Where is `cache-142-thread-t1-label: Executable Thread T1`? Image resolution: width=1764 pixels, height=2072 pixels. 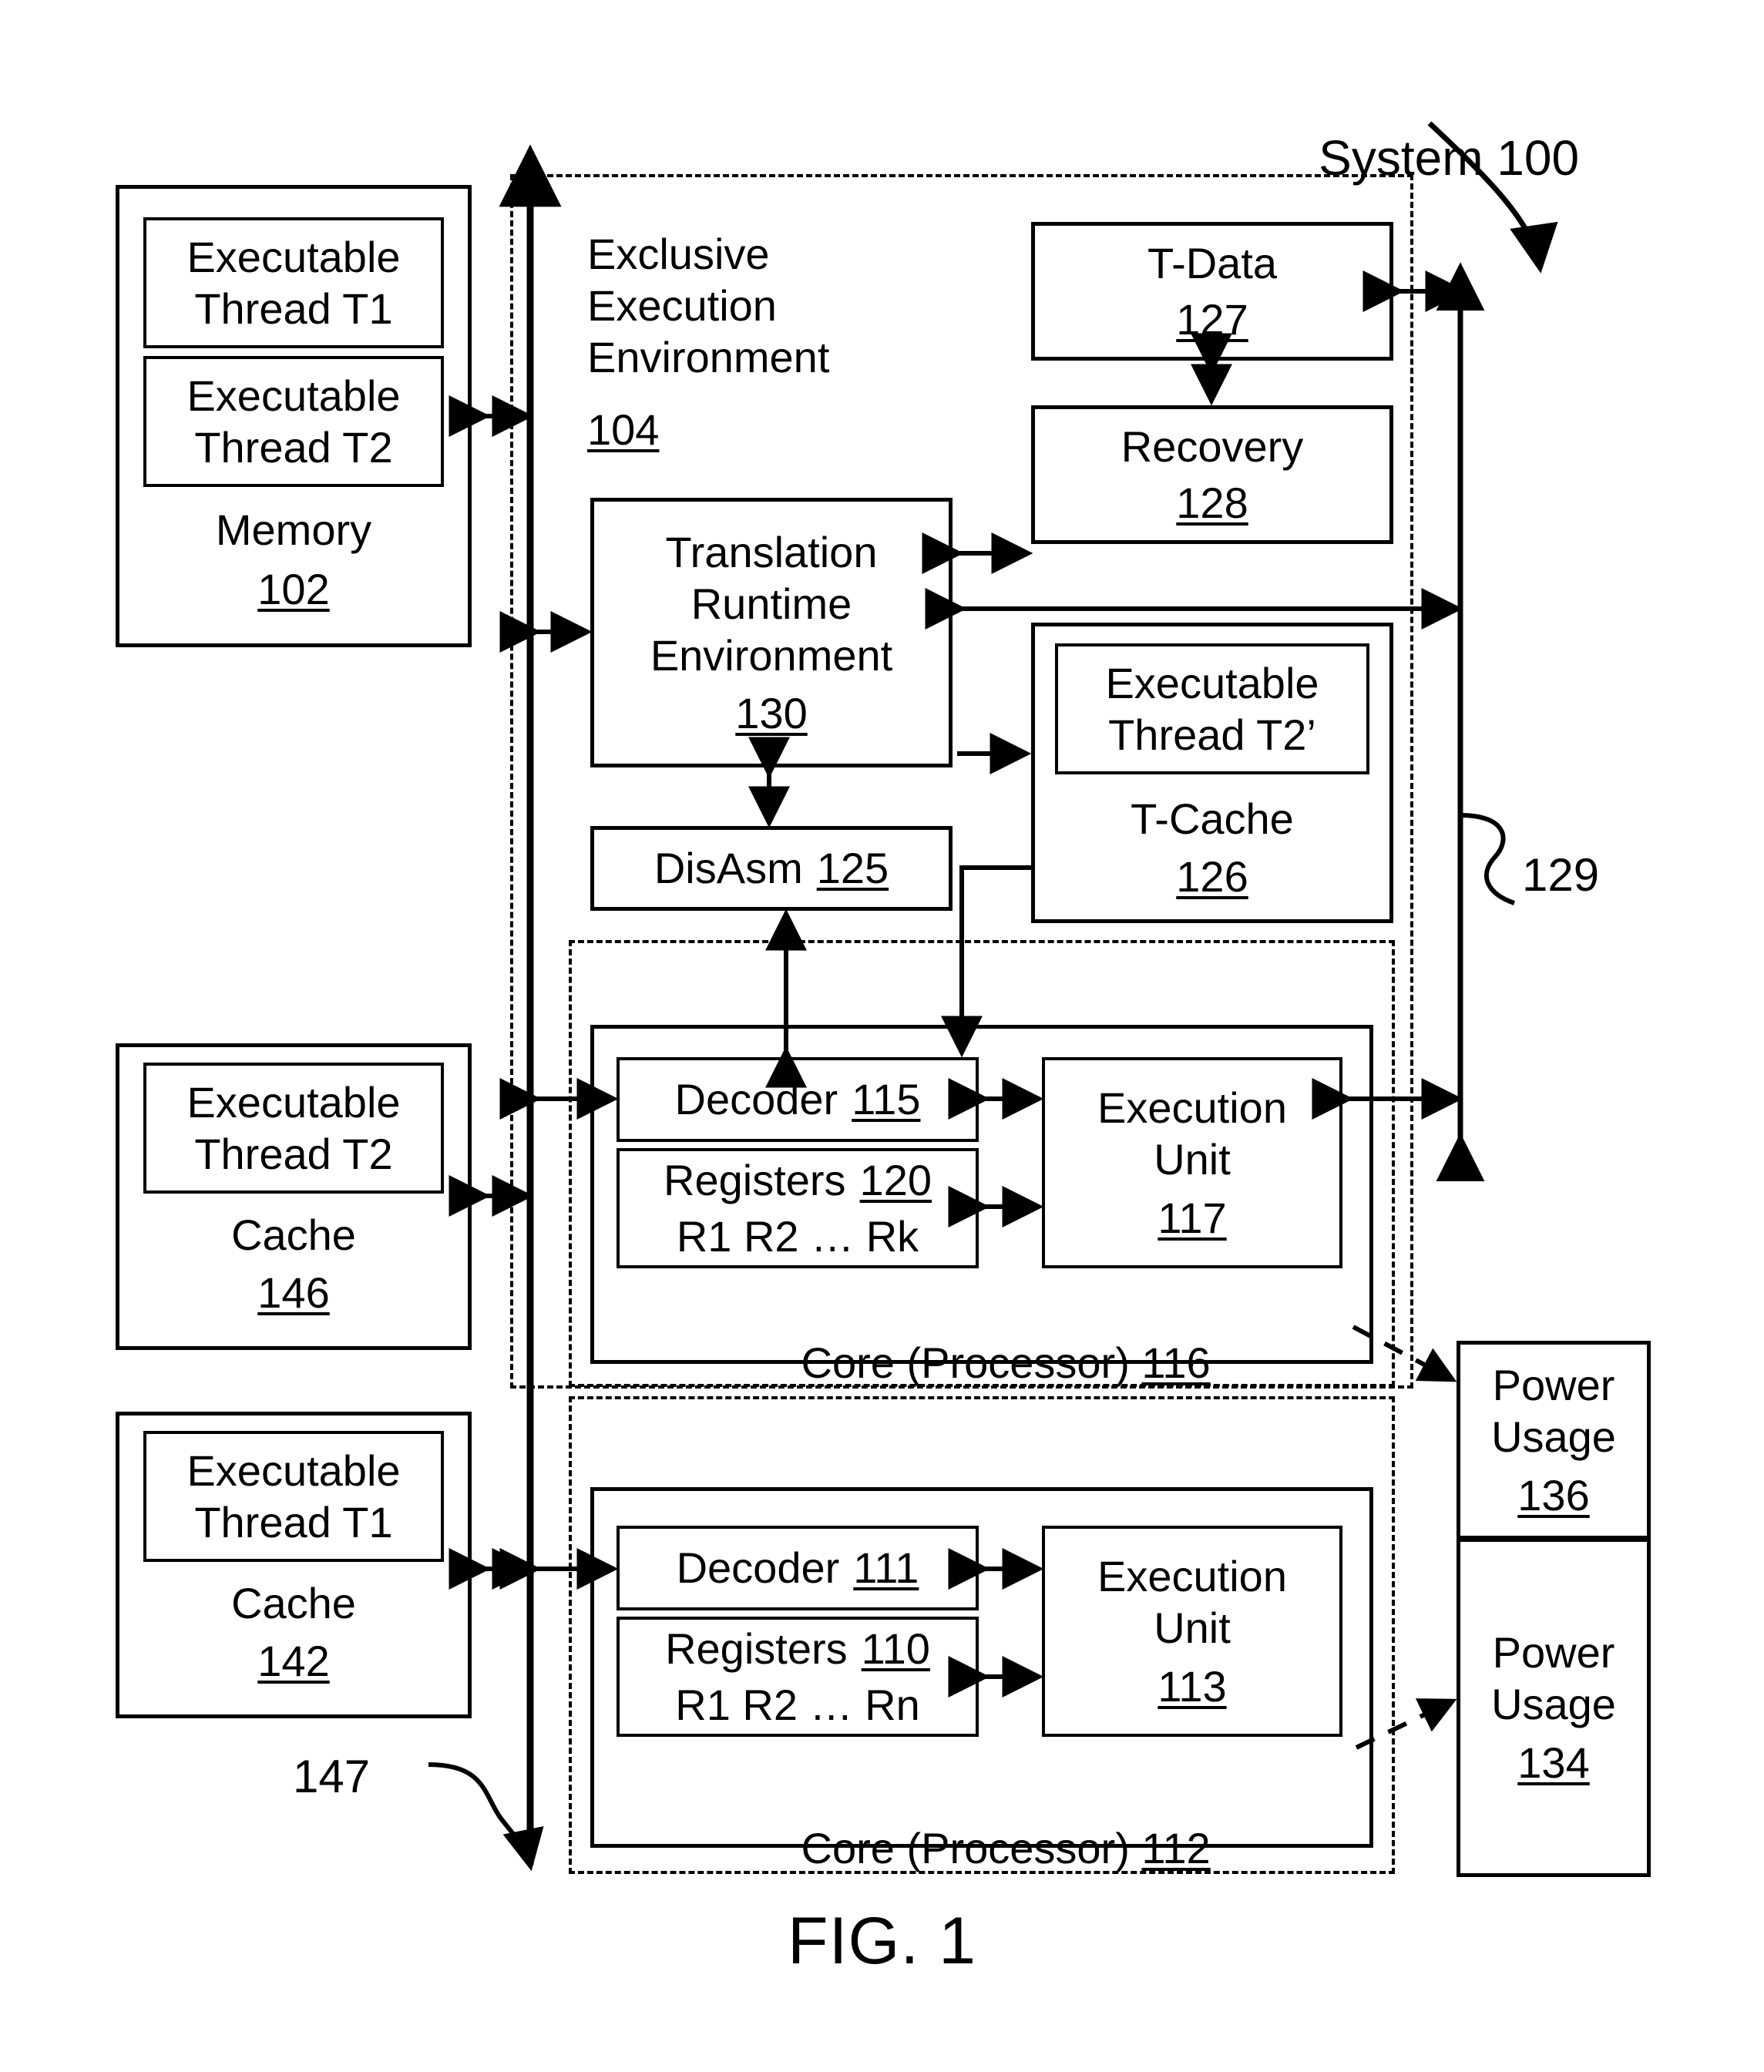
cache-142-thread-t1-label: Executable Thread T1 is located at coordinates (293, 1496).